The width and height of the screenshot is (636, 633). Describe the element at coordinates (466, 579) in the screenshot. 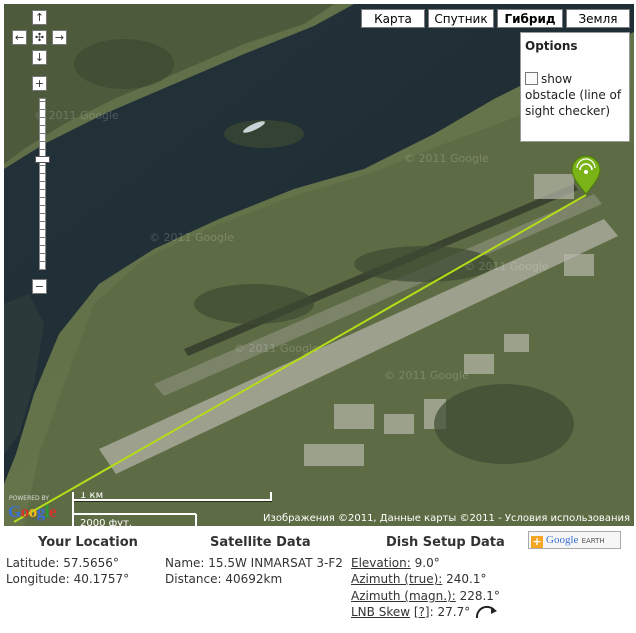

I see `azimuth-true-value: 240.1°` at that location.